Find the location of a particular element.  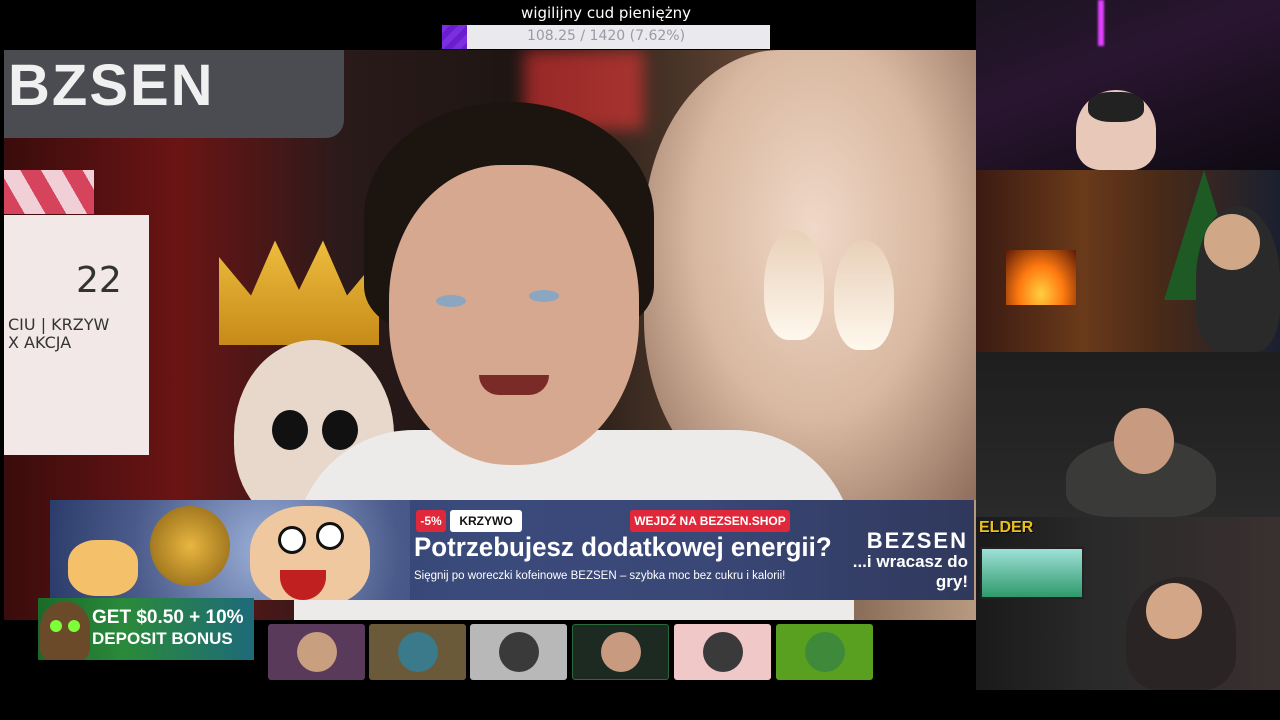

neon-light is located at coordinates (1101, 23).